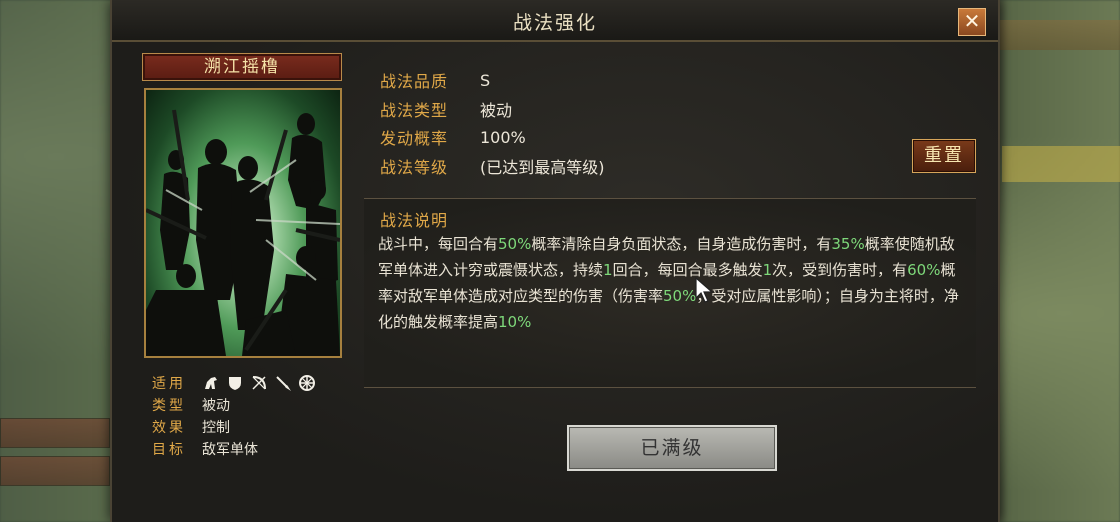 Image resolution: width=1120 pixels, height=522 pixels. I want to click on skill-attributes: 战法品质 S 战法类型 被动 发动概率 100% 战法等级 (已达到最高等级), so click(492, 123).